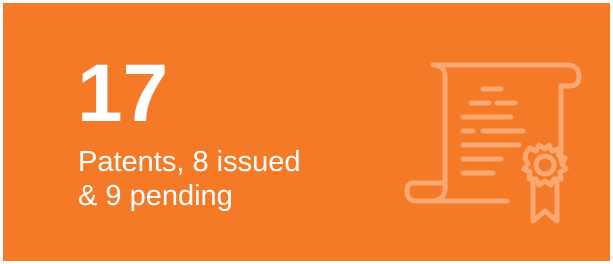  Describe the element at coordinates (123, 93) in the screenshot. I see `stat-number: 17` at that location.